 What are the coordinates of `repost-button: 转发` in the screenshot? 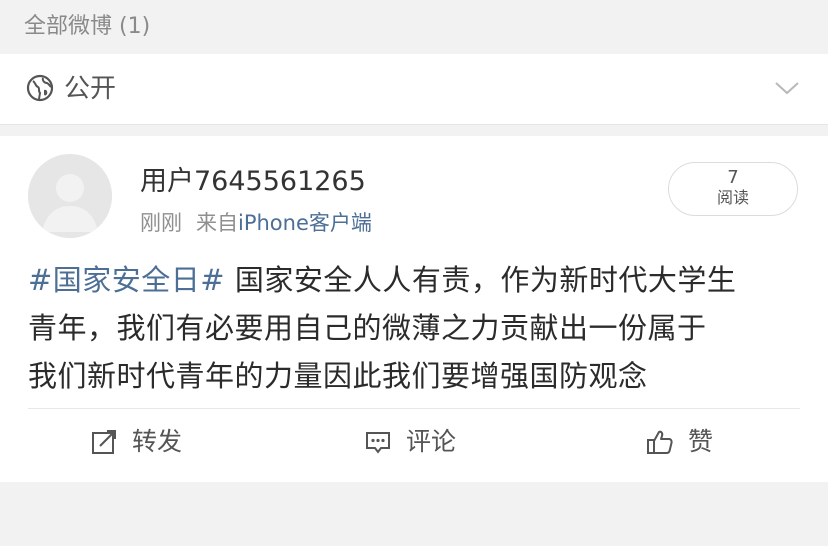 It's located at (136, 442).